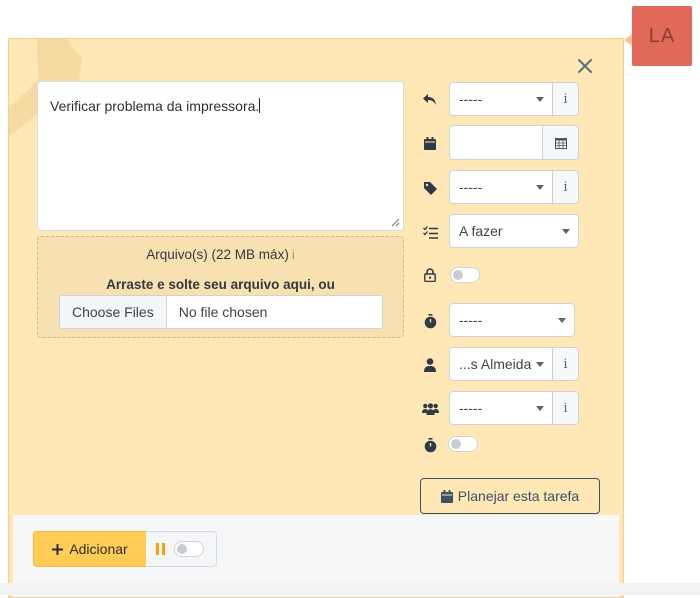 The image size is (700, 598). I want to click on assignee-select: ...s Almeida, so click(501, 364).